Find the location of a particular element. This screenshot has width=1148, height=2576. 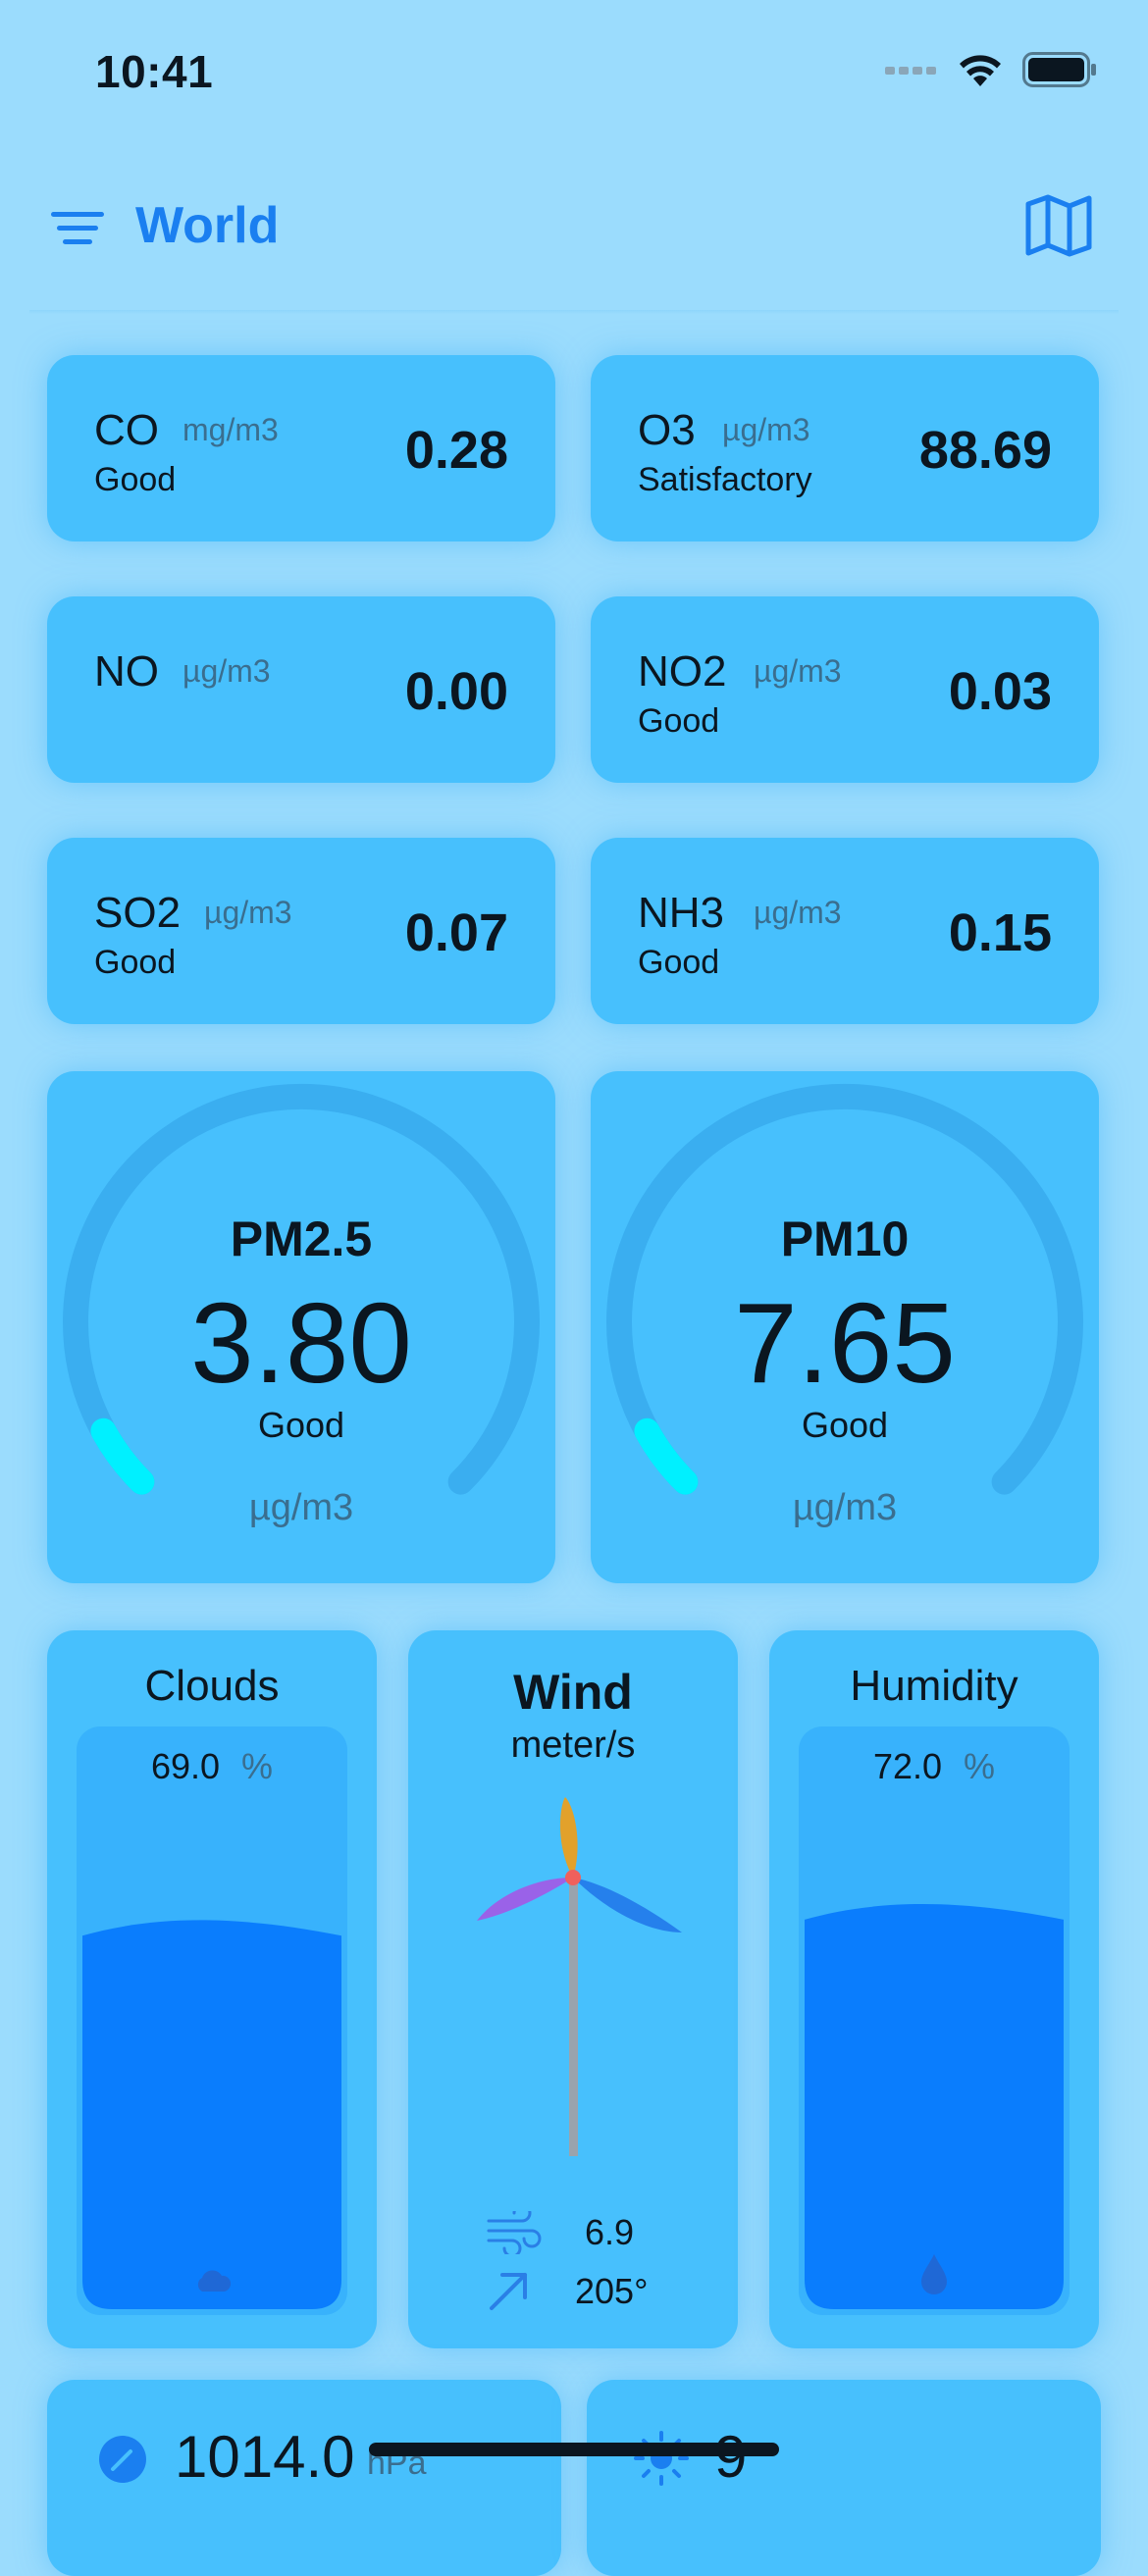

uv-value: 9 is located at coordinates (731, 2457).